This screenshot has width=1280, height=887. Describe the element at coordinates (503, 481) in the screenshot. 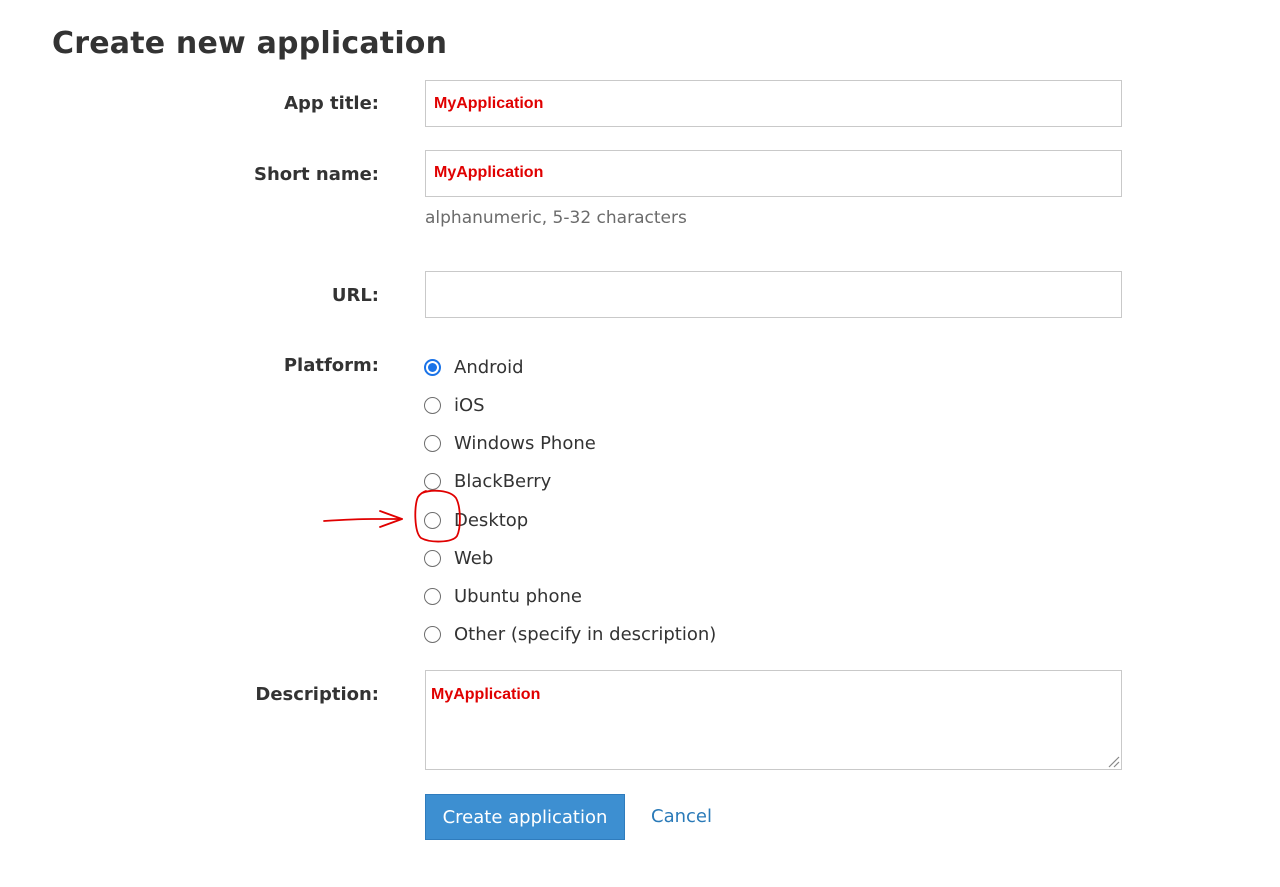

I see `platform-option-label: BlackBerry` at that location.